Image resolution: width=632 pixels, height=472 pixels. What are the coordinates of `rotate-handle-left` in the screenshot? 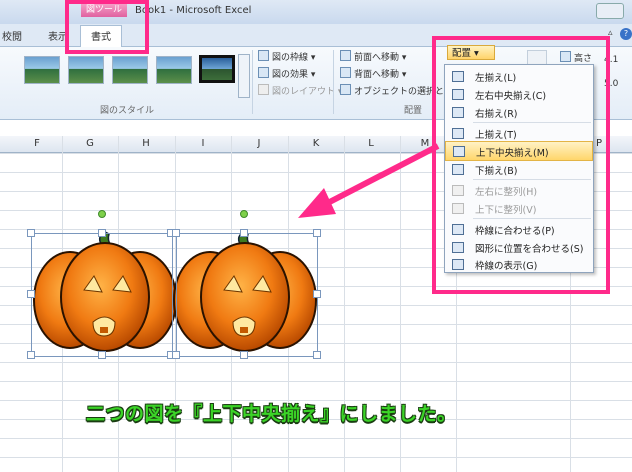 It's located at (102, 214).